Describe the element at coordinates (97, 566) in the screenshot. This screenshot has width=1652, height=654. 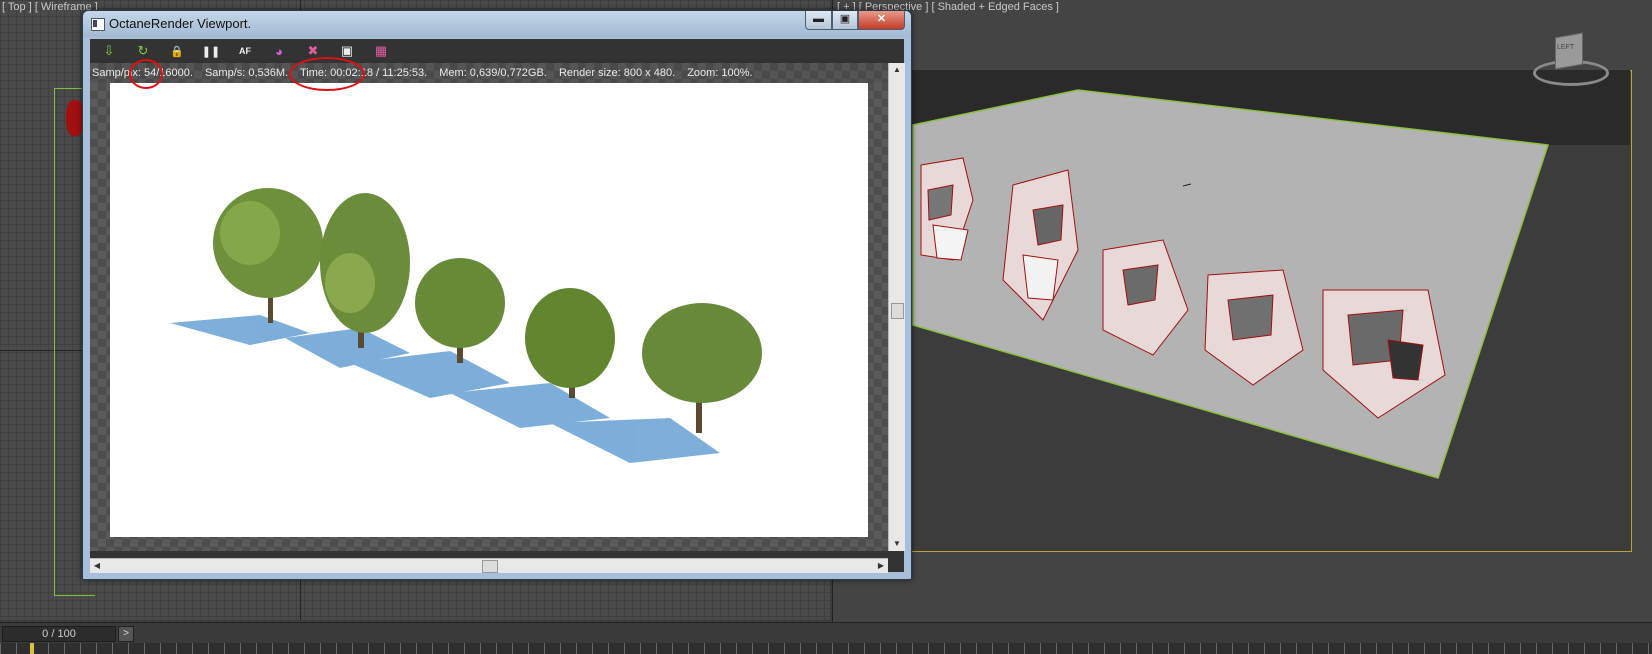
I see `scroll-left-icon: ◀` at that location.